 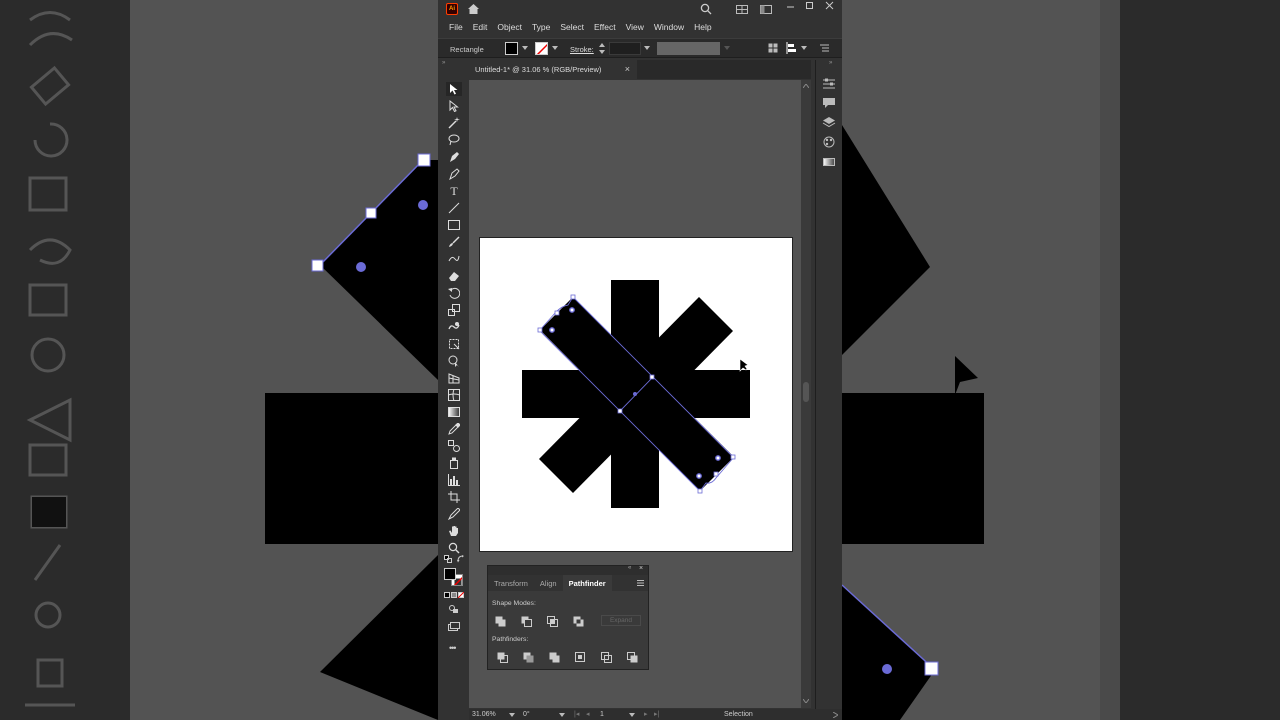 I want to click on menu-type: Type, so click(x=541, y=27).